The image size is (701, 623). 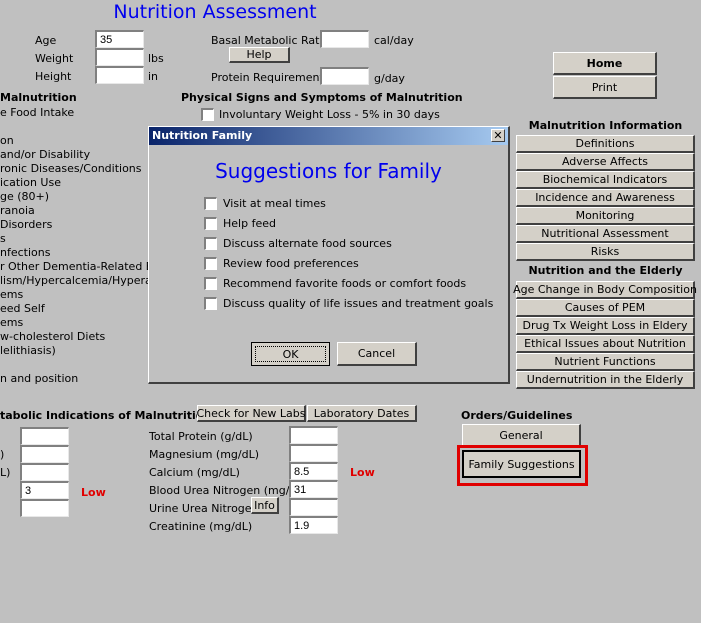 What do you see at coordinates (228, 490) in the screenshot?
I see `bun-label: Blood Urea Nitrogen (mg/dL)` at bounding box center [228, 490].